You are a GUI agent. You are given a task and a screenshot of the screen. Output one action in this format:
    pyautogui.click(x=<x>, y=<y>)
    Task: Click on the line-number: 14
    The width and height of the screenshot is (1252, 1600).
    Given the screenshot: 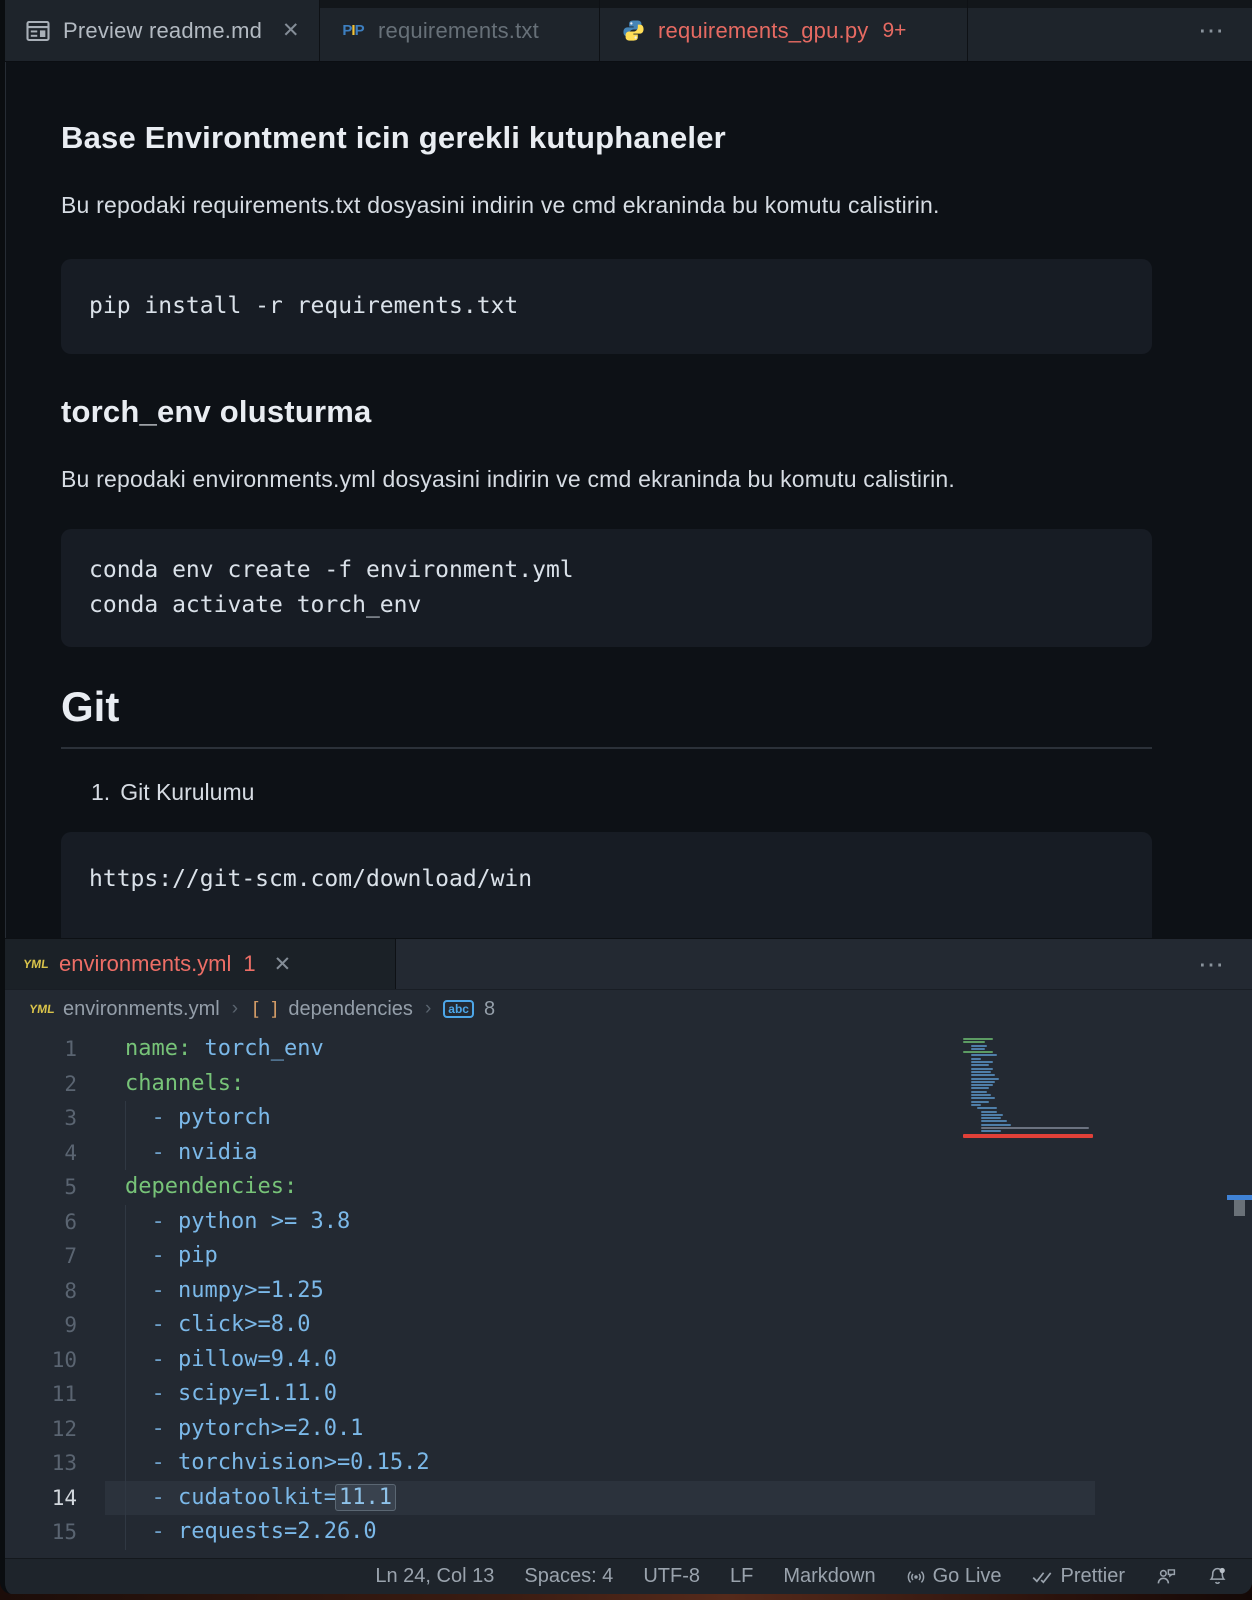 What is the action you would take?
    pyautogui.click(x=64, y=1497)
    